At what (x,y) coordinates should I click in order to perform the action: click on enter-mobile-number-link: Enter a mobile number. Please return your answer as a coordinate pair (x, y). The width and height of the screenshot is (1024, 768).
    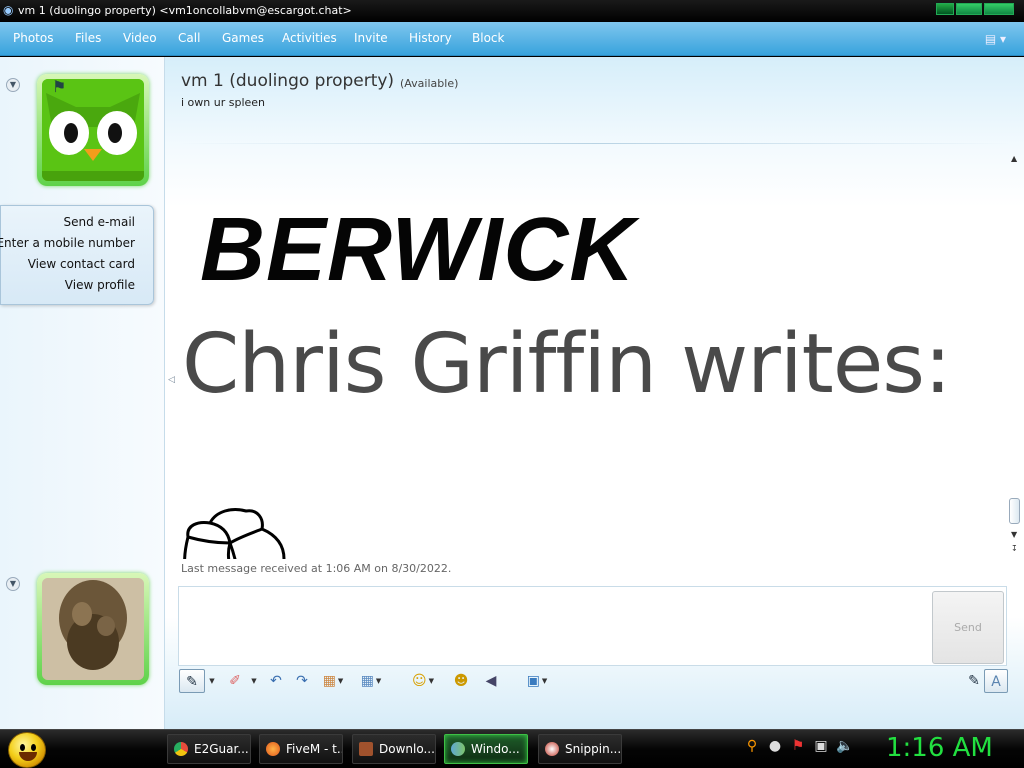
    Looking at the image, I should click on (67, 243).